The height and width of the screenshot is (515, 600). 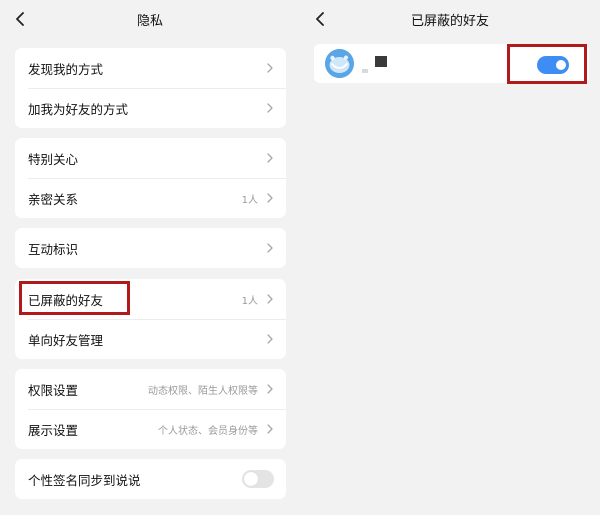 I want to click on settings-group-discovery: 发现我的方式 加我为好友的方式, so click(x=150, y=88).